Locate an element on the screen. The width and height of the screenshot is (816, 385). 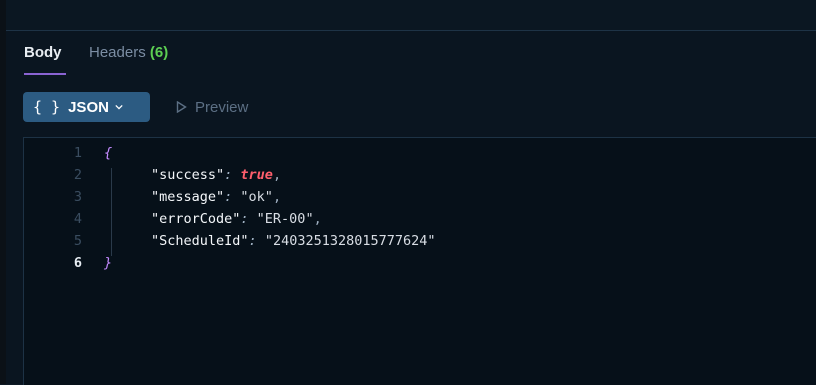
json-value: "ok" is located at coordinates (256, 197).